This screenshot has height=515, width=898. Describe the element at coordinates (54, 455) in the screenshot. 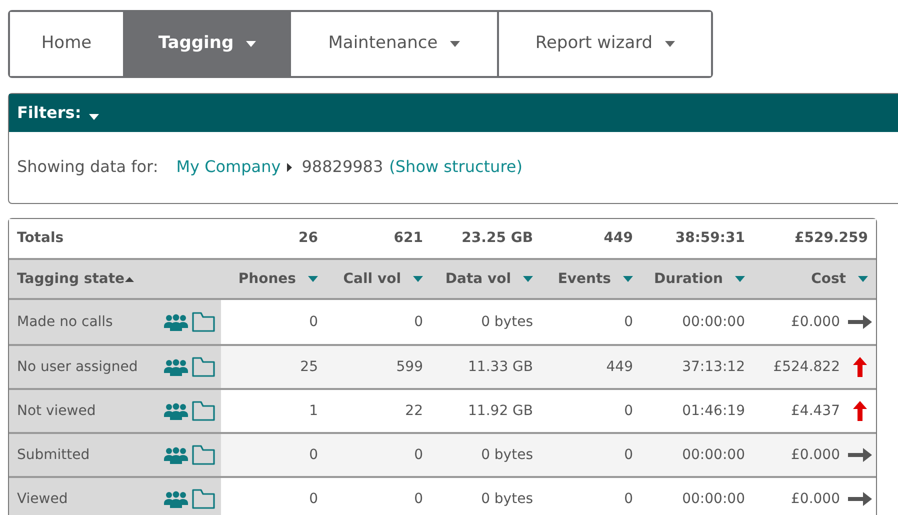

I see `state-label: Submitted` at that location.